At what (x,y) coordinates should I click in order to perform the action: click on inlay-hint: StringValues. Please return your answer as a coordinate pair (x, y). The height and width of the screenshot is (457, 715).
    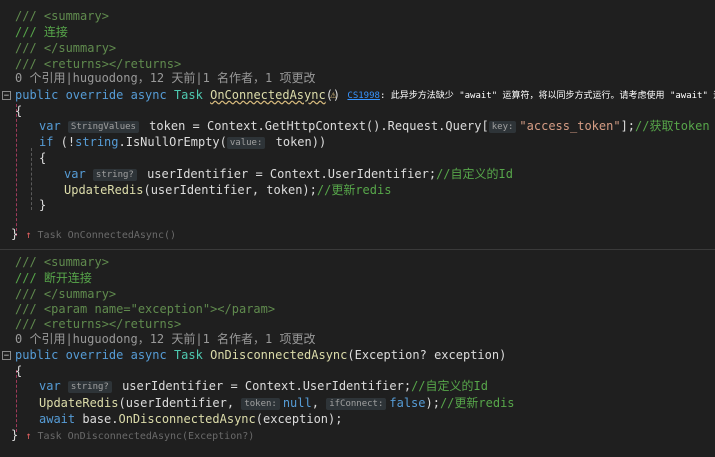
    Looking at the image, I should click on (103, 126).